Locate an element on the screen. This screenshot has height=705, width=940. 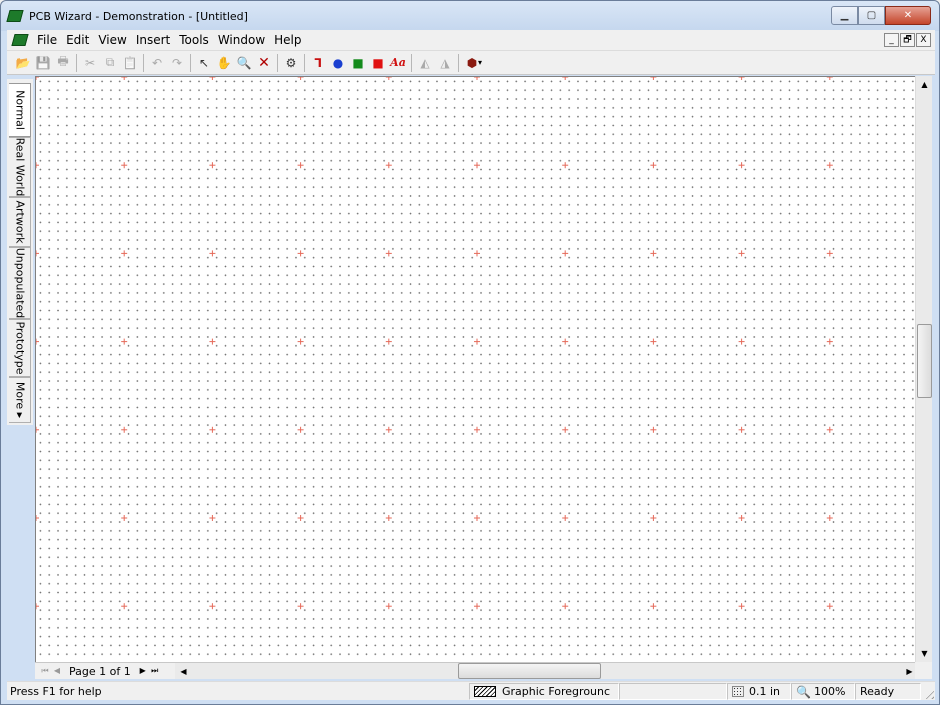
pan-tool-button: ✋ is located at coordinates (224, 63).